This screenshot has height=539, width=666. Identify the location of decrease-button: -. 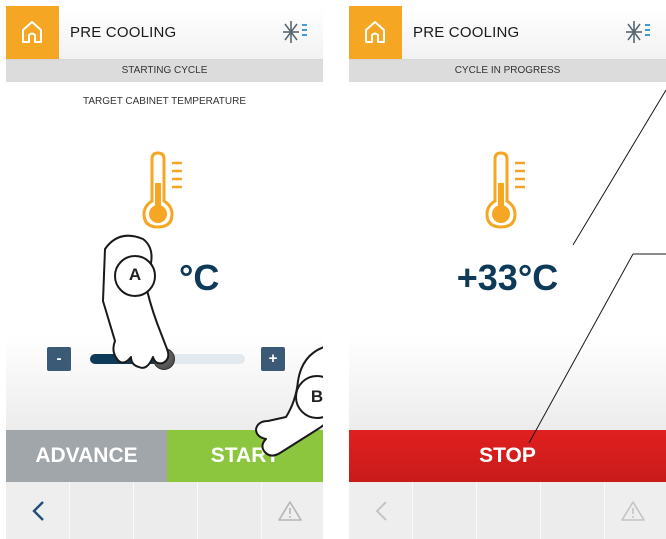
(59, 359).